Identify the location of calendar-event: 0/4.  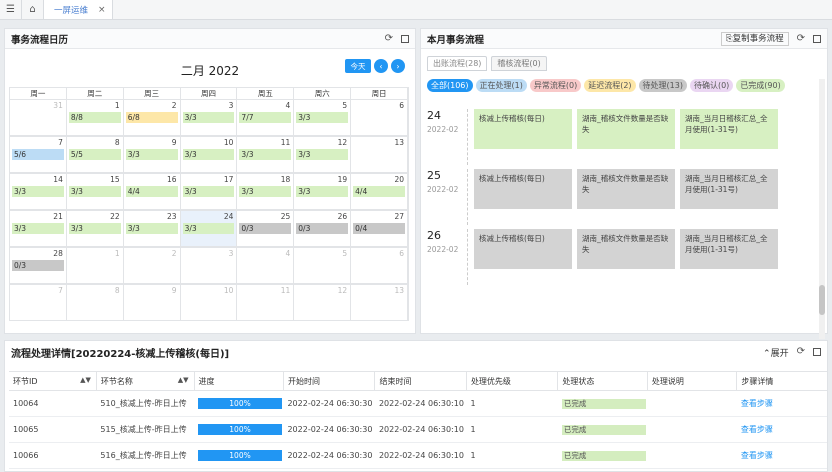
(379, 228).